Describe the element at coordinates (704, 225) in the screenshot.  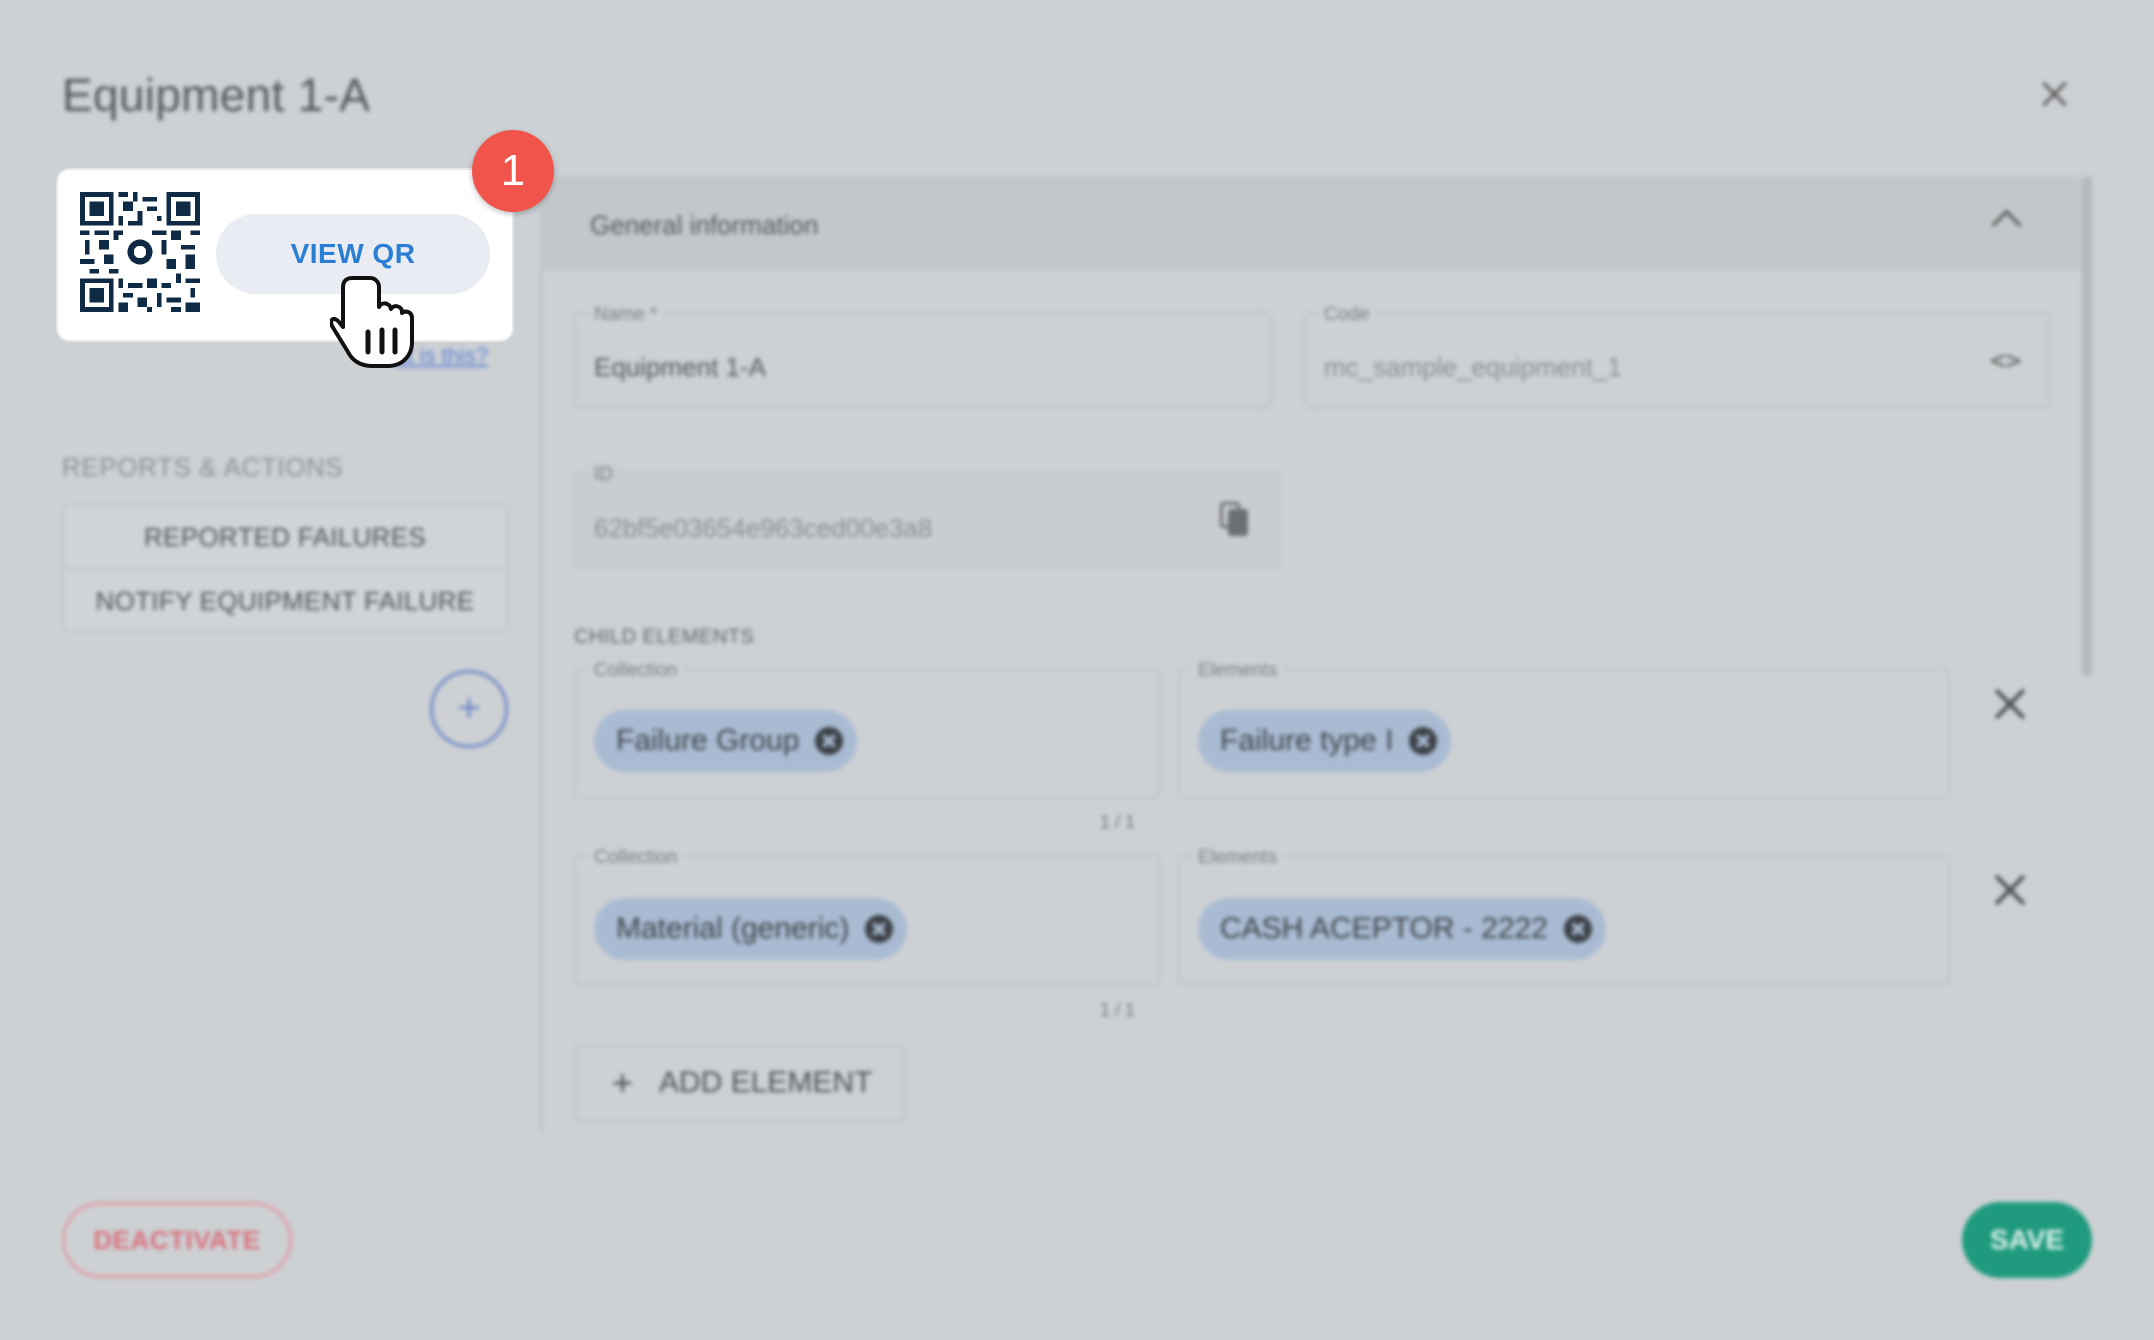
I see `general-info-title: General information` at that location.